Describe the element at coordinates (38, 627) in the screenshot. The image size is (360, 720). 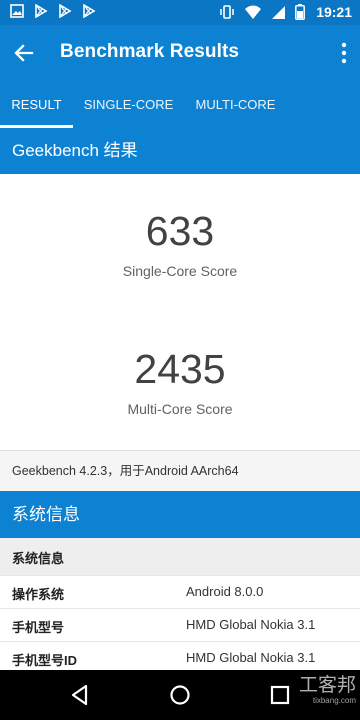
I see `row-key: 手机型号` at that location.